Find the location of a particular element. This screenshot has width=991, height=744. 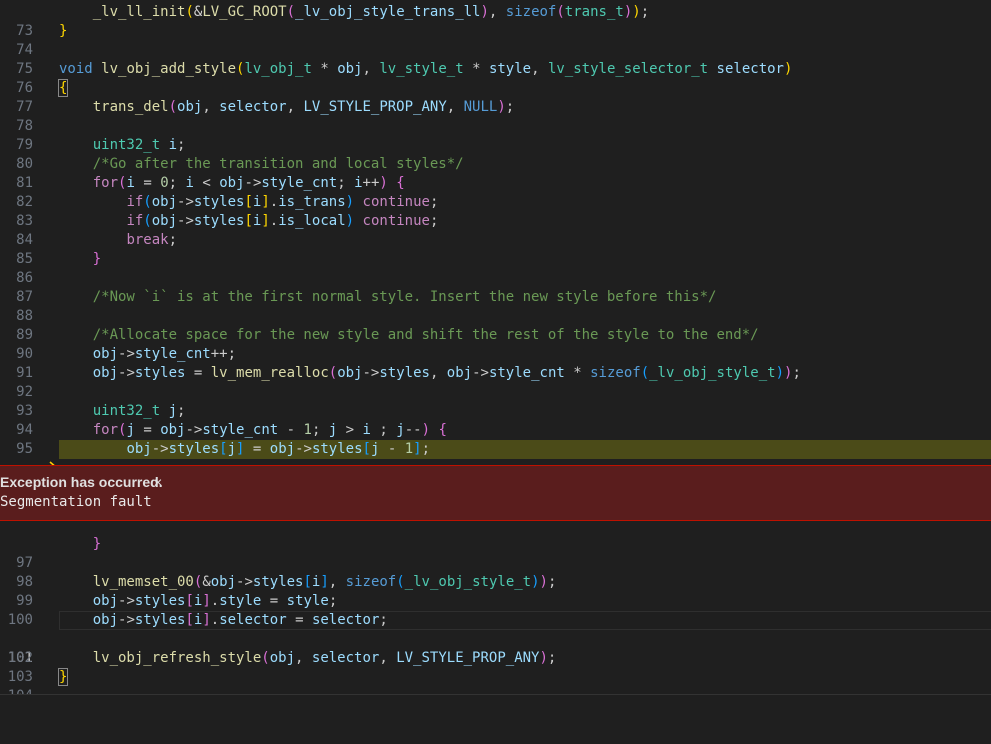

code-text: obj->styles[i].style = style; is located at coordinates (215, 601).